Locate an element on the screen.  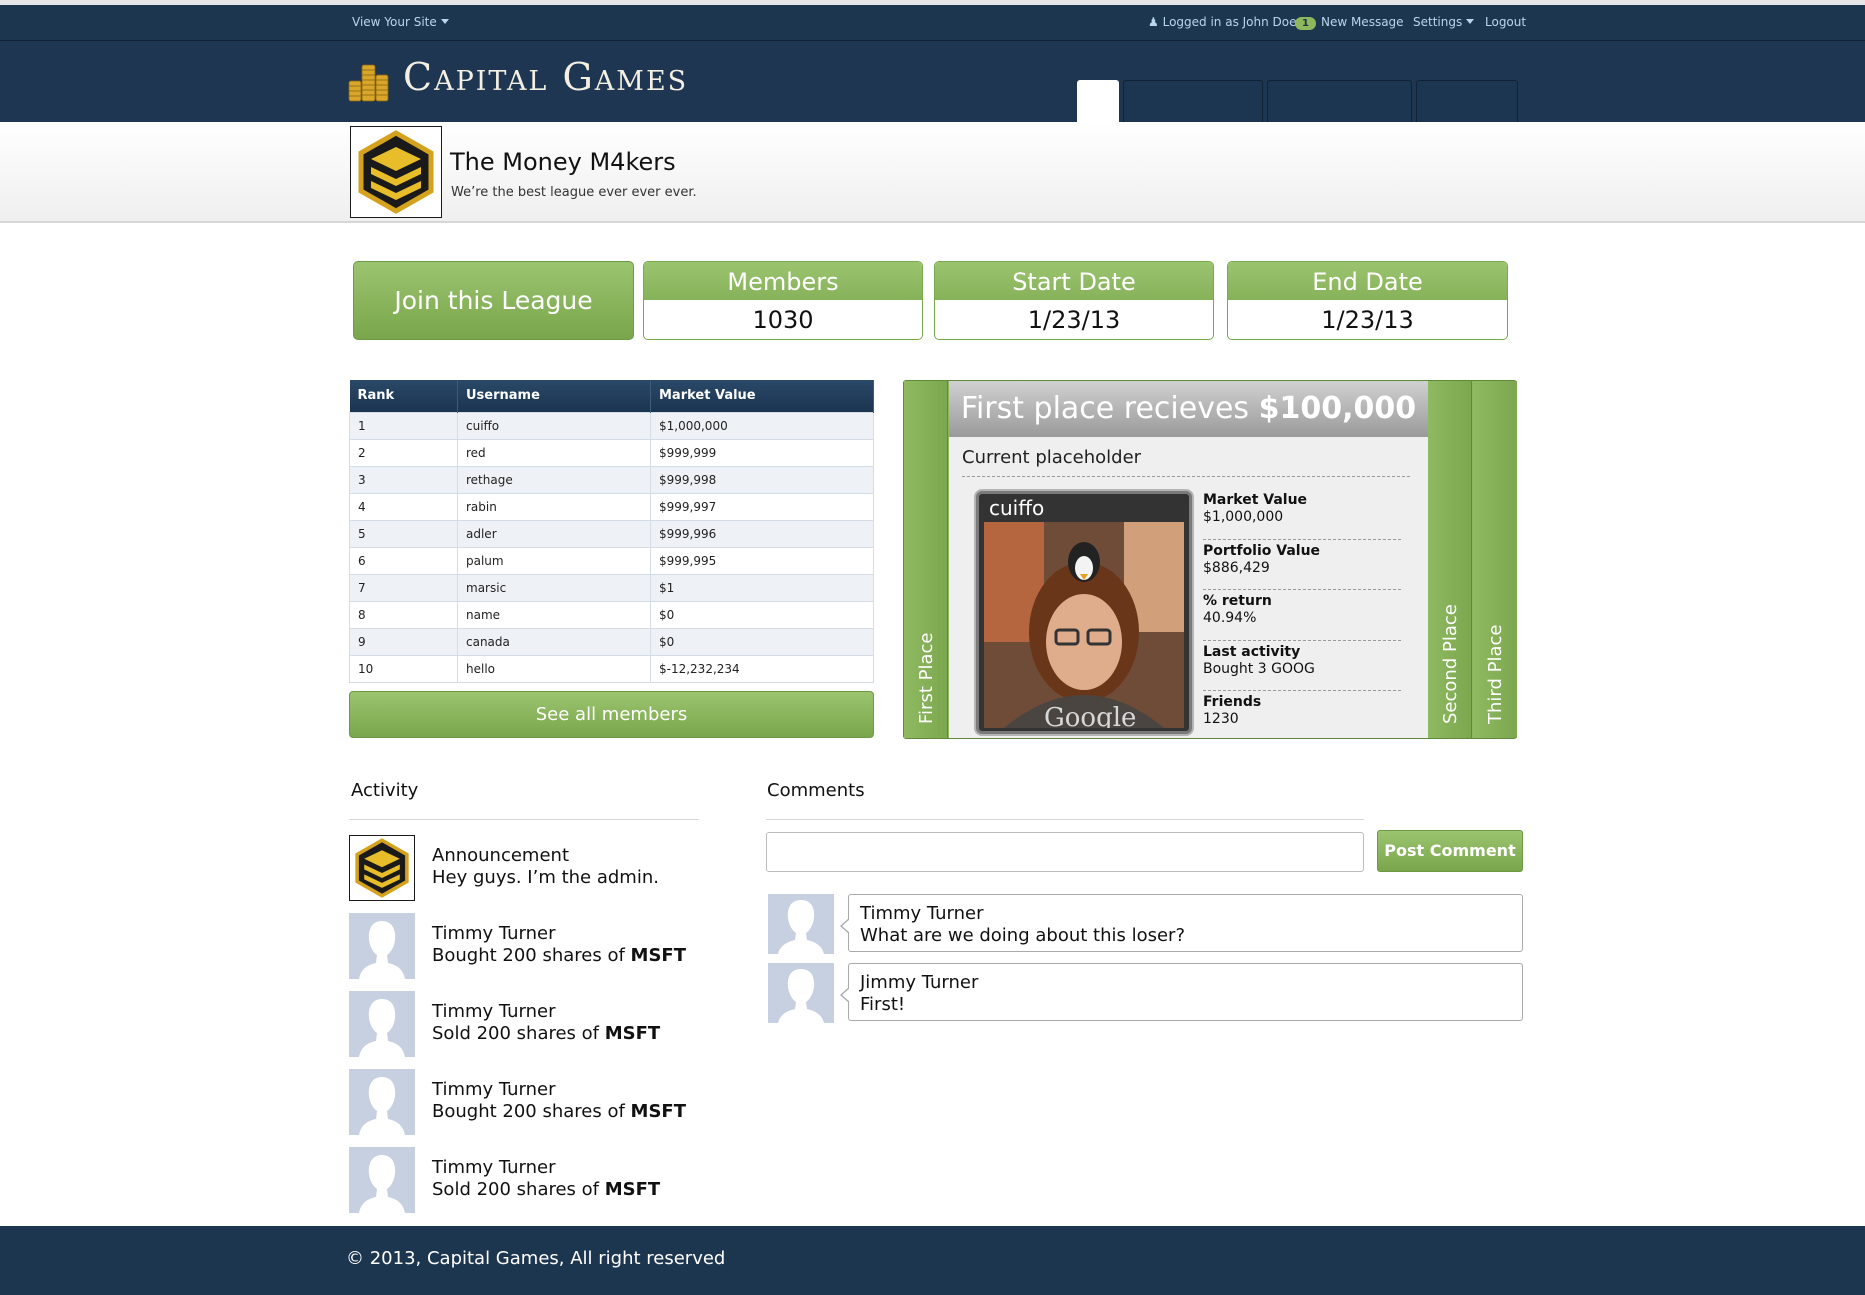
rank-cell: 5 is located at coordinates (403, 533).